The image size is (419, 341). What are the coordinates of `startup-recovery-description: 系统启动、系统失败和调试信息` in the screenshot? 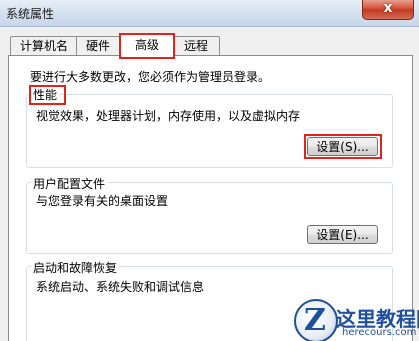 It's located at (120, 287).